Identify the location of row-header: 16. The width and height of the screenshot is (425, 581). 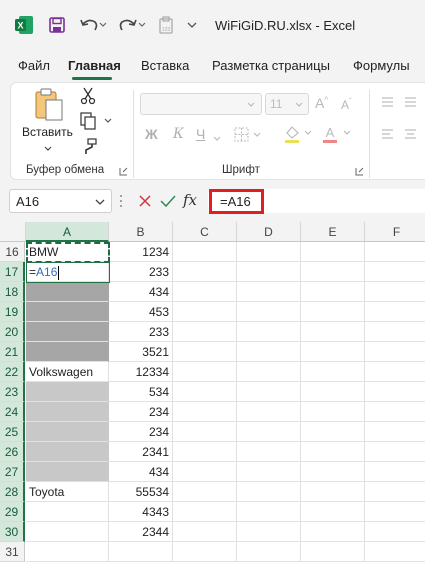
(12, 252).